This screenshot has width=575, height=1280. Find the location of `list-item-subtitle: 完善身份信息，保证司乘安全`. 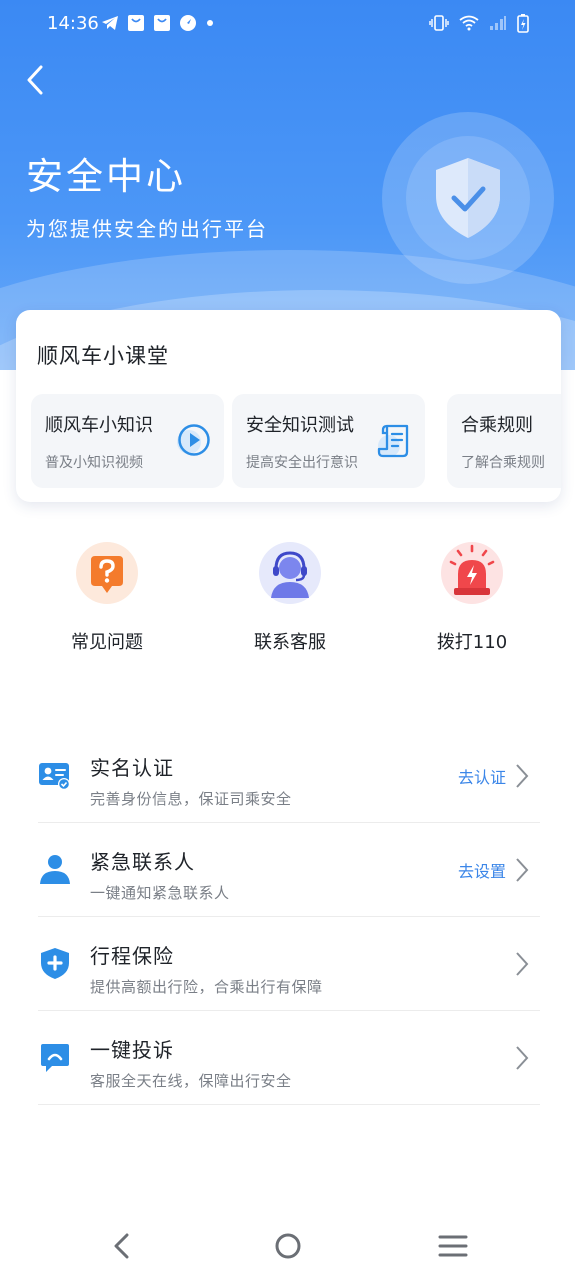

list-item-subtitle: 完善身份信息，保证司乘安全 is located at coordinates (191, 799).